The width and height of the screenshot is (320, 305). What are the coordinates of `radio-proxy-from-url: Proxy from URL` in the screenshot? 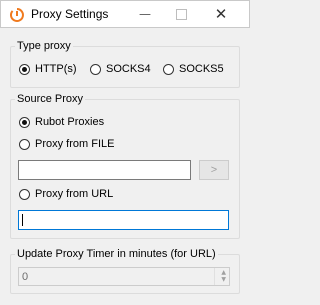 It's located at (66, 194).